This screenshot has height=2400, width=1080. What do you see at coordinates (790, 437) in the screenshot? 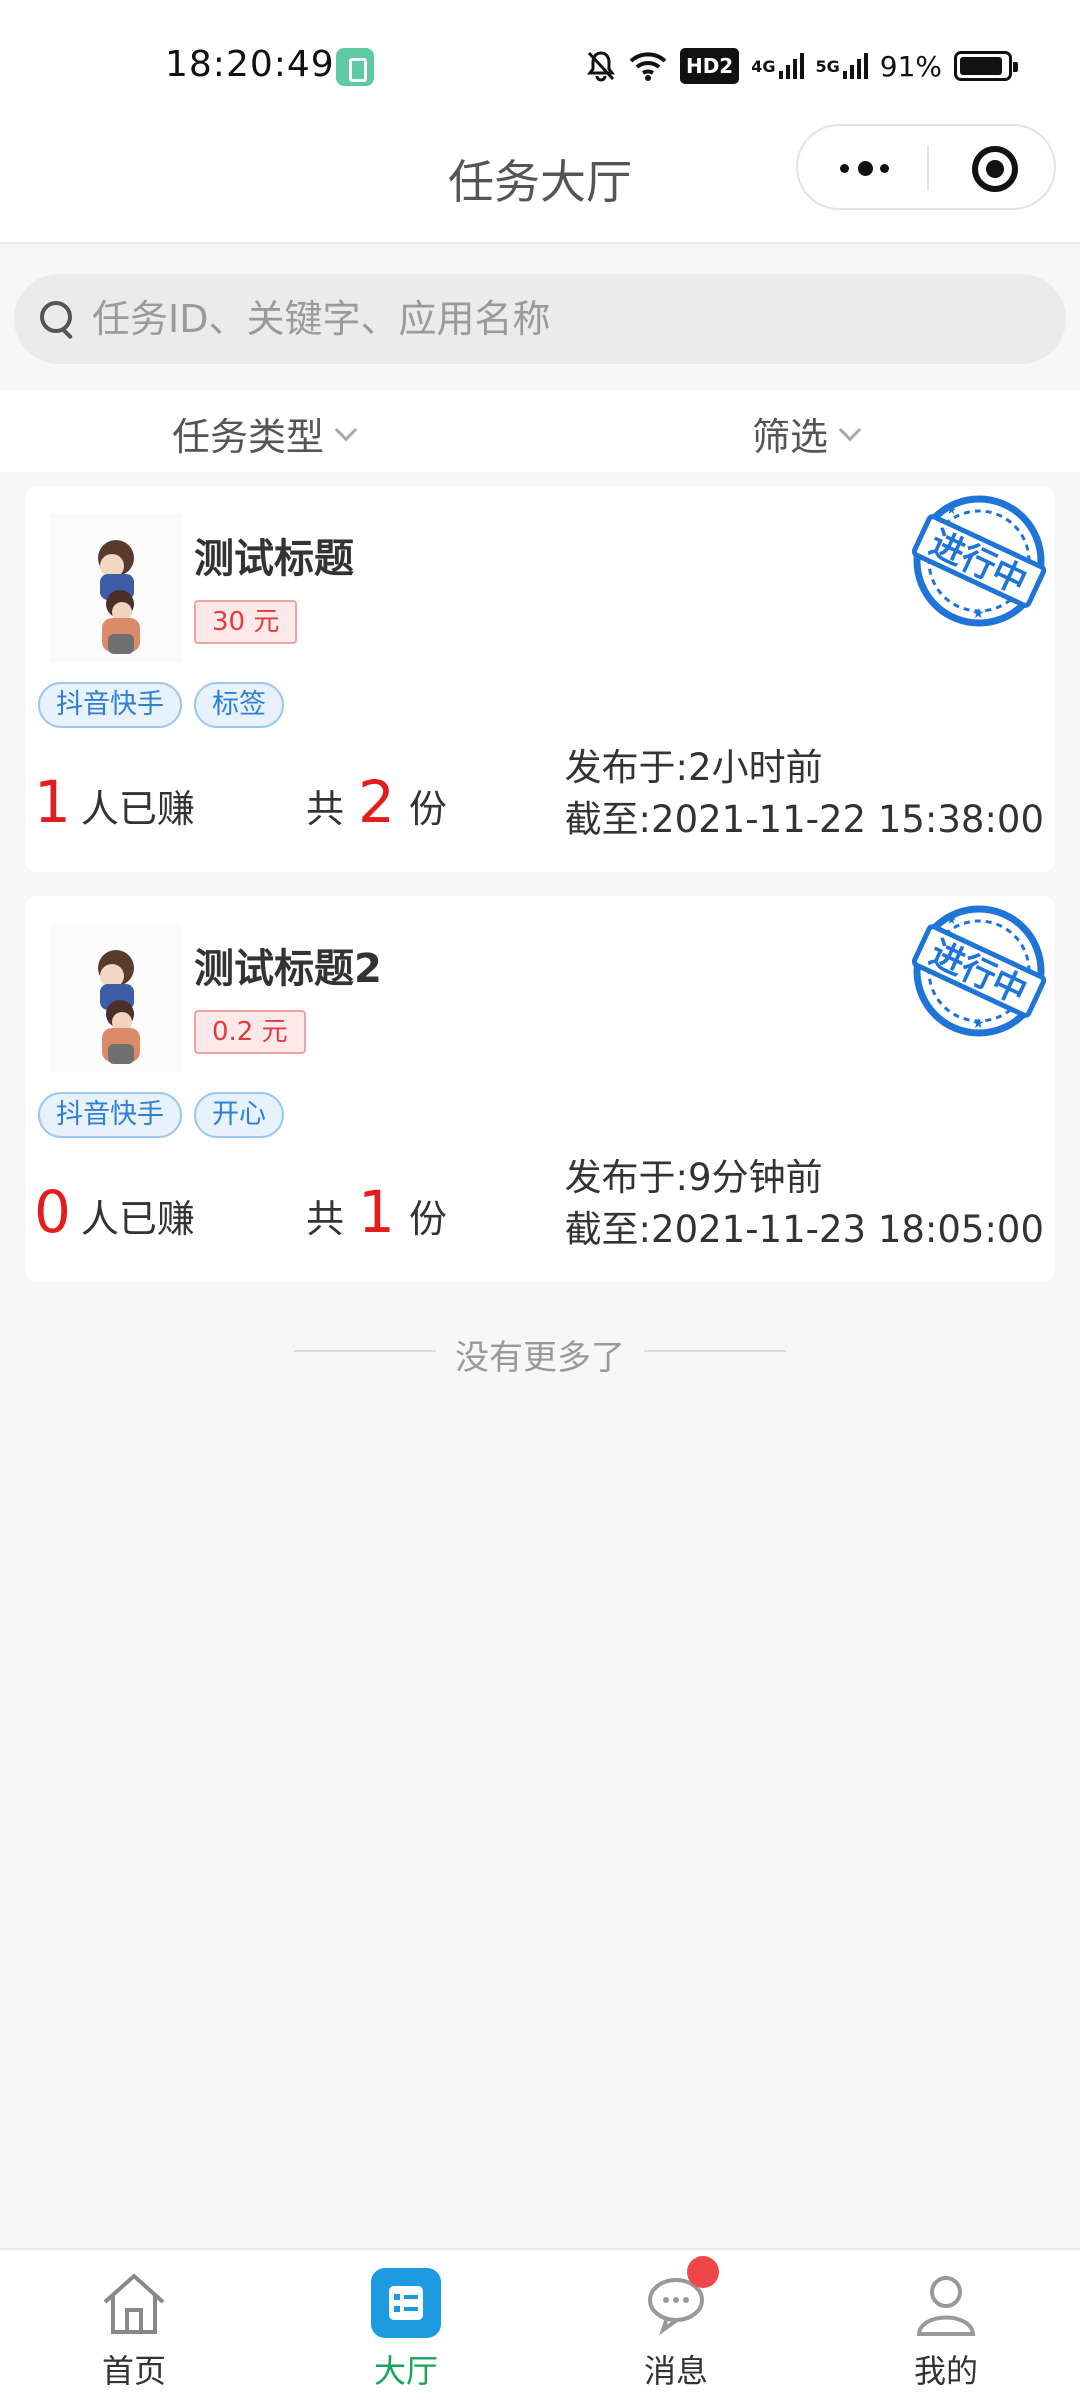
I see `filter-label: 筛选` at bounding box center [790, 437].